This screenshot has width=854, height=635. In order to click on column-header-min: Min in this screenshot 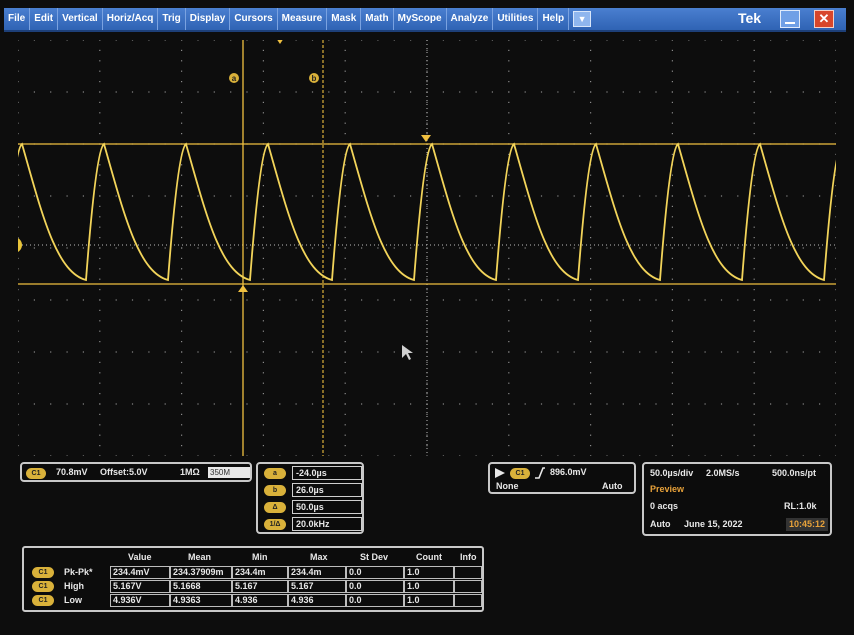, I will do `click(260, 557)`.